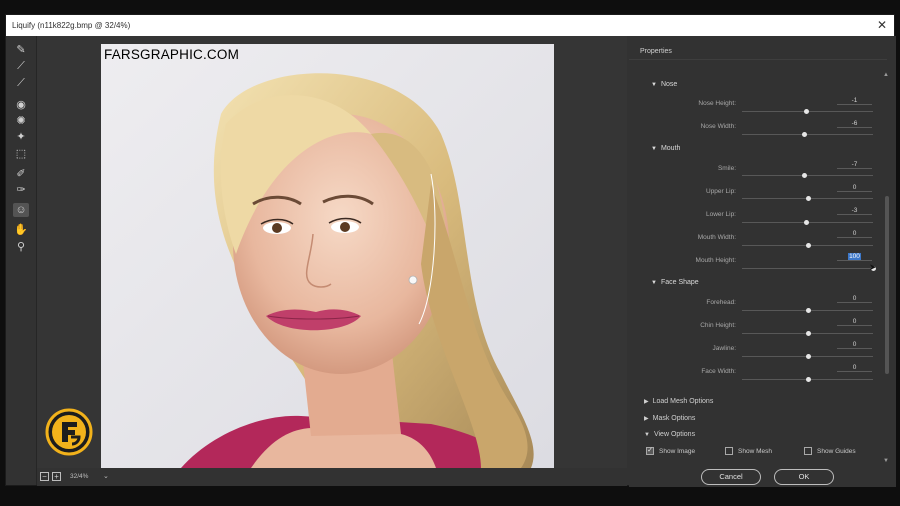  I want to click on upper-lip-slider, so click(807, 198).